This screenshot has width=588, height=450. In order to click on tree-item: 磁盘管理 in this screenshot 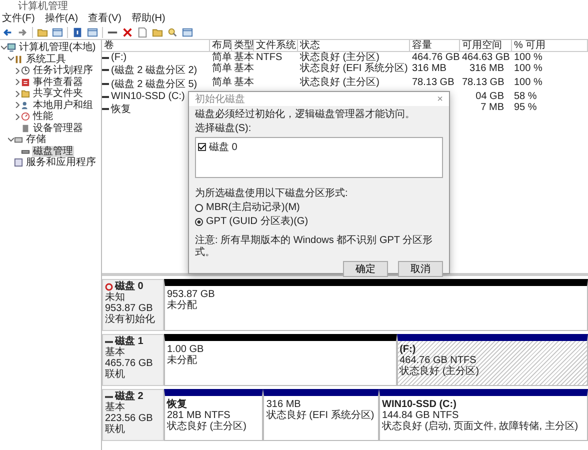, I will do `click(53, 151)`.